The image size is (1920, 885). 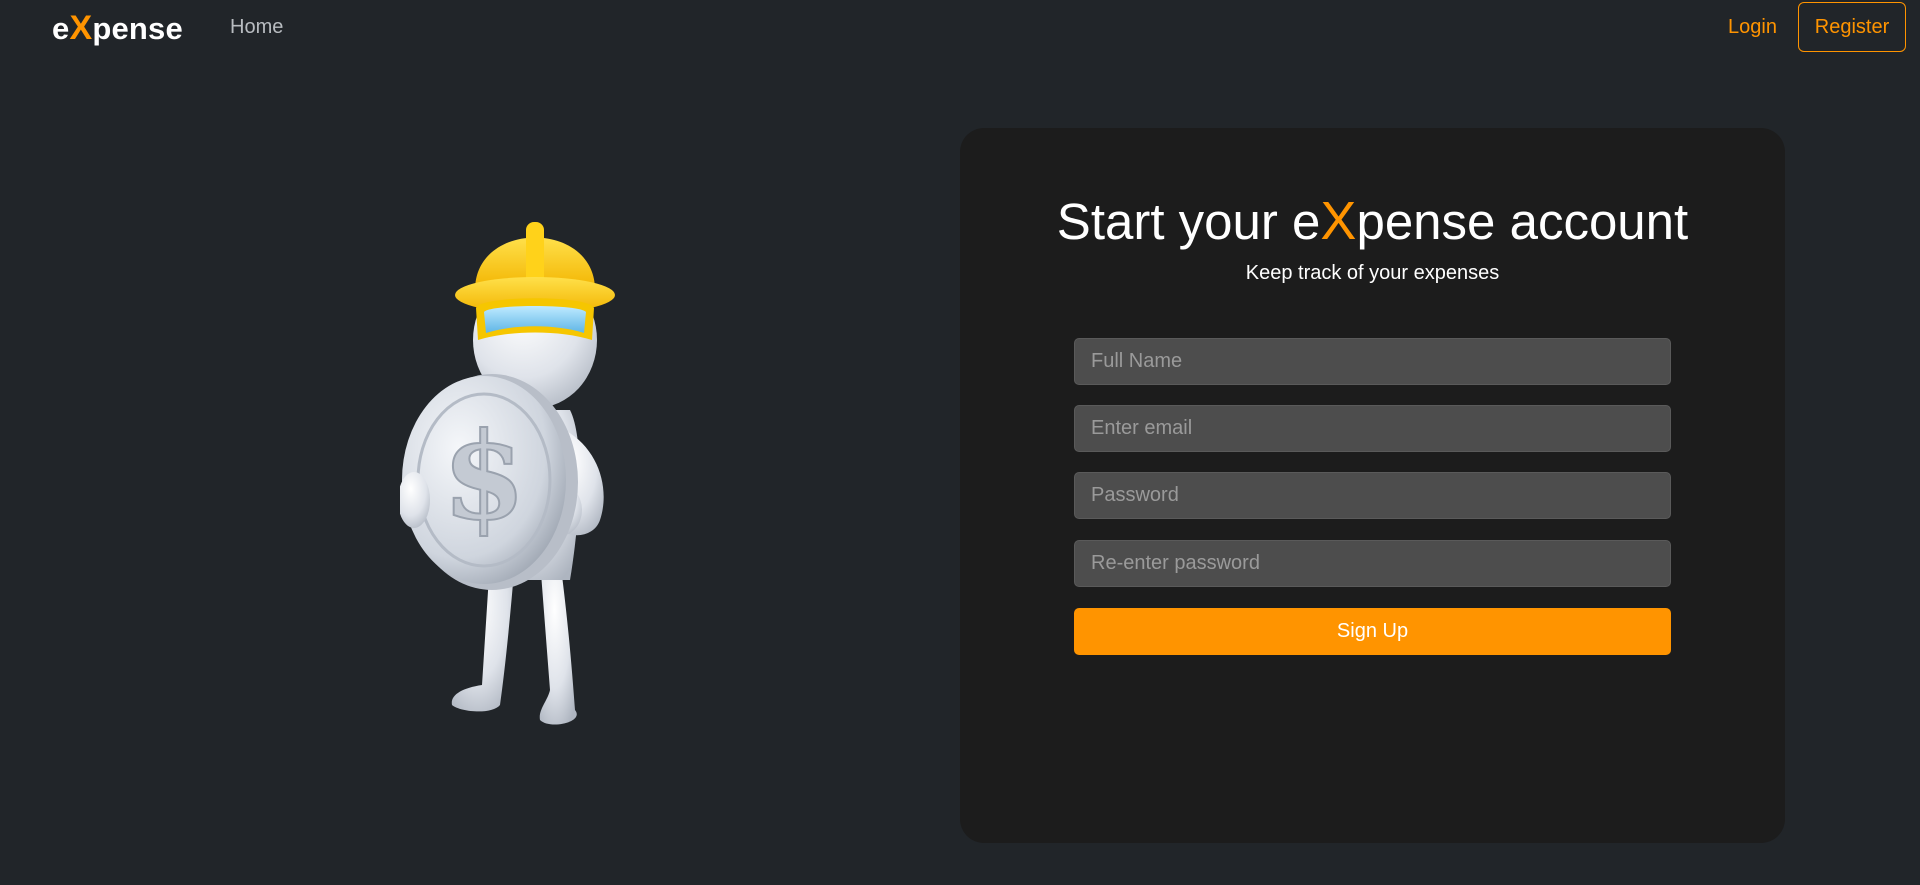 What do you see at coordinates (1372, 495) in the screenshot?
I see `password-input` at bounding box center [1372, 495].